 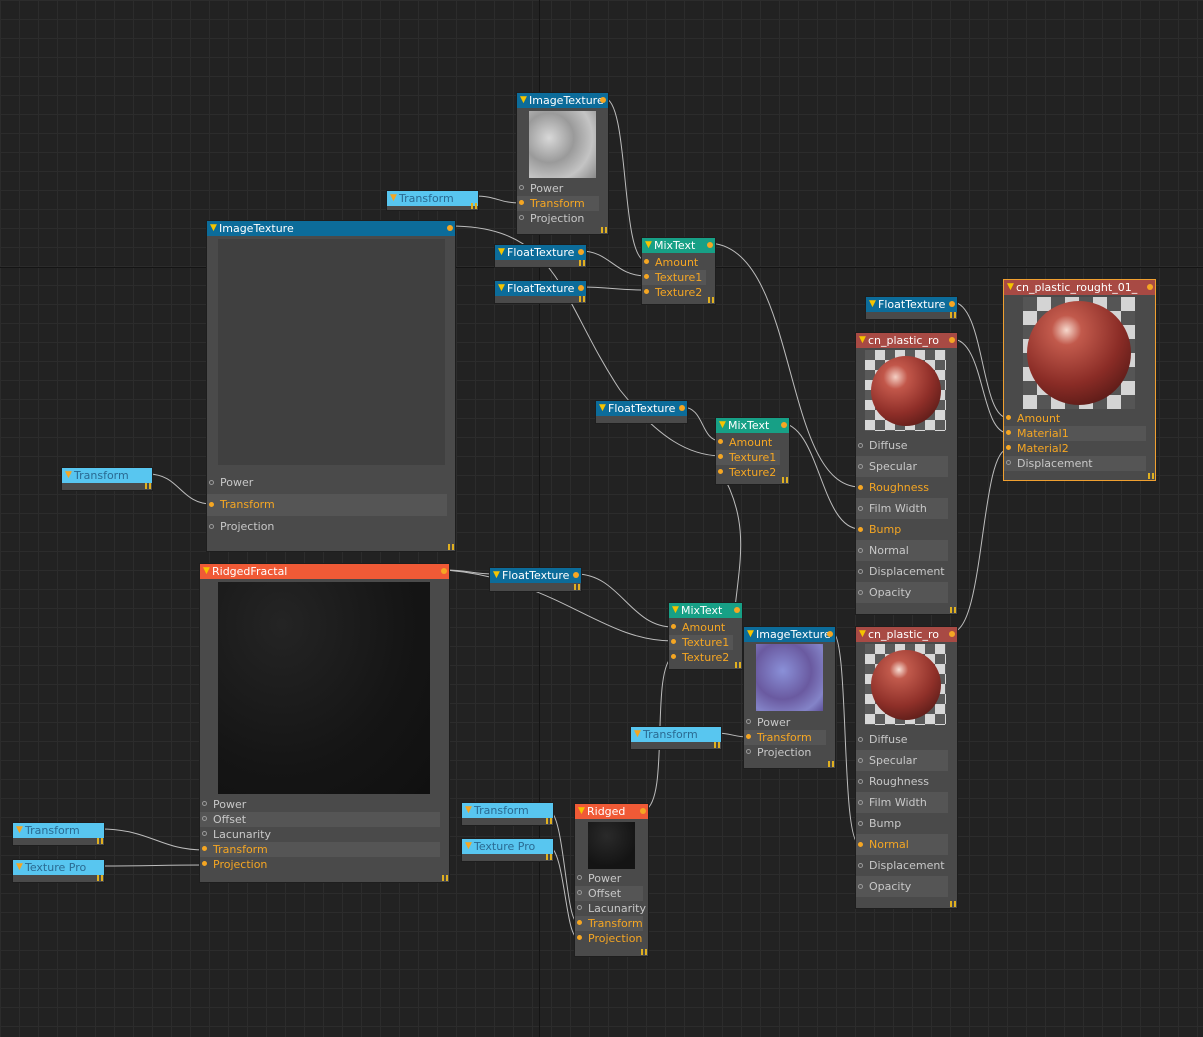 What do you see at coordinates (789, 697) in the screenshot?
I see `image-texture-node-normal: ▼ ImageTexture Power Transform Projection` at bounding box center [789, 697].